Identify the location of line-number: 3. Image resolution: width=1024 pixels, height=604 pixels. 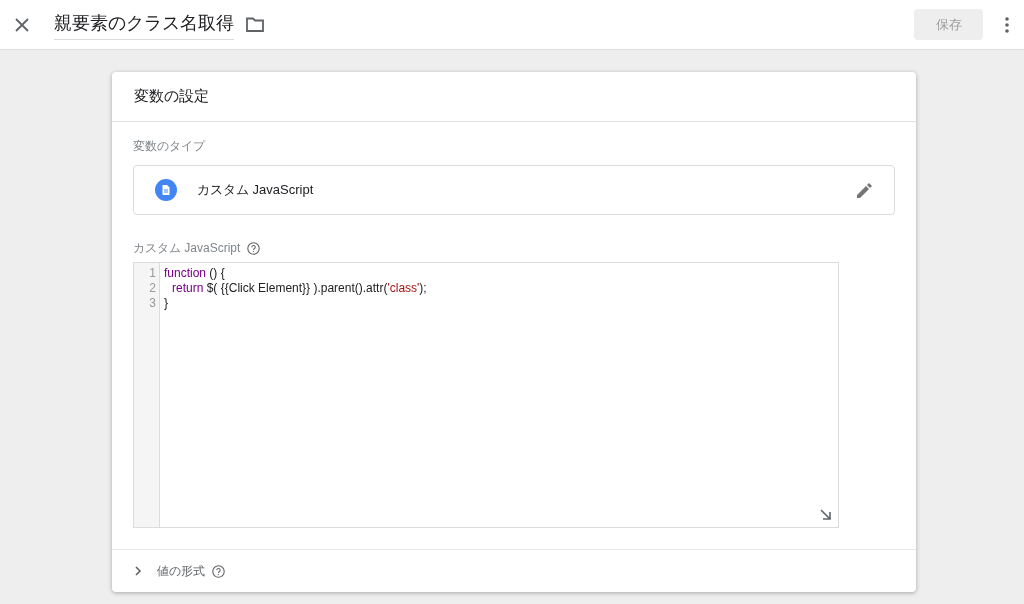
(152, 303).